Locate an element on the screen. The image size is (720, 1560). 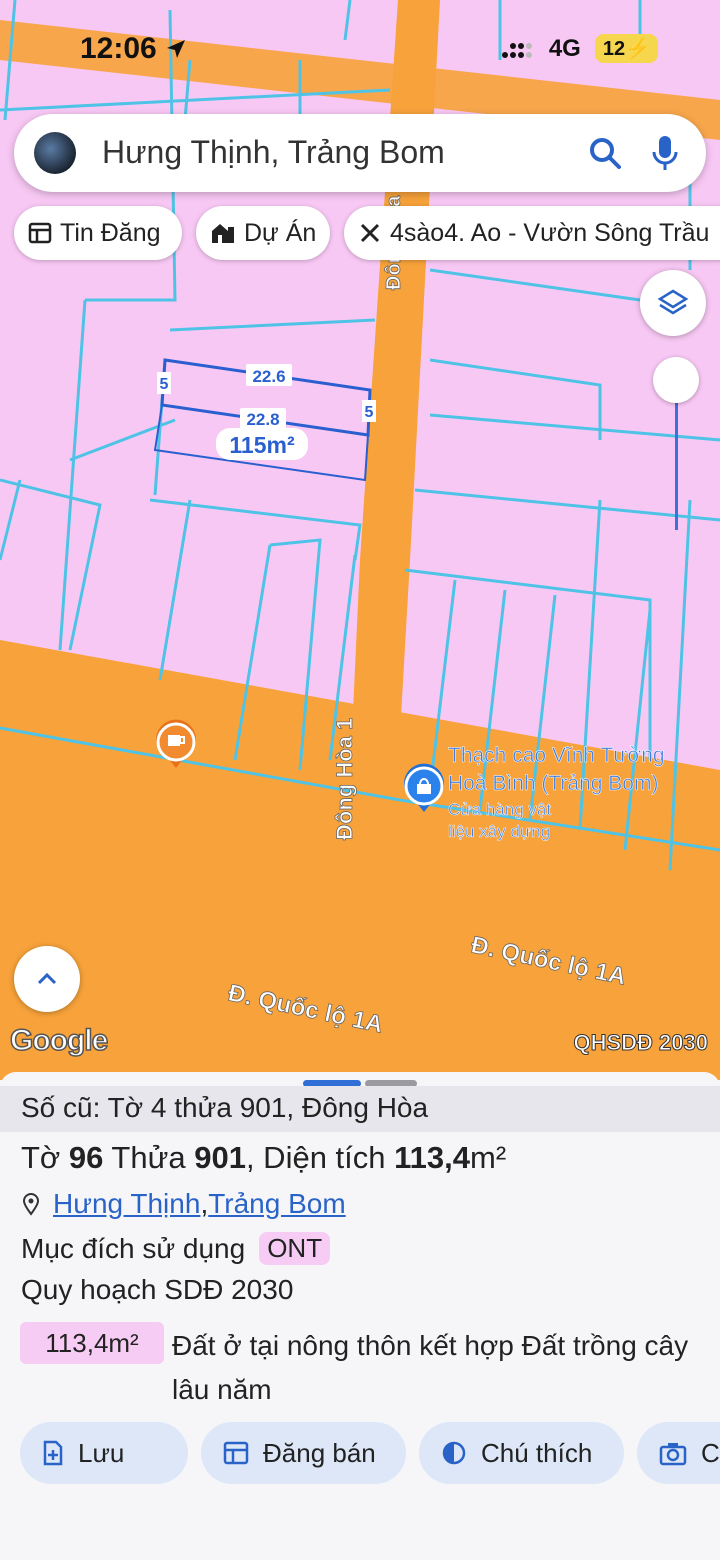
chip-du-an: Dự Án is located at coordinates (263, 233).